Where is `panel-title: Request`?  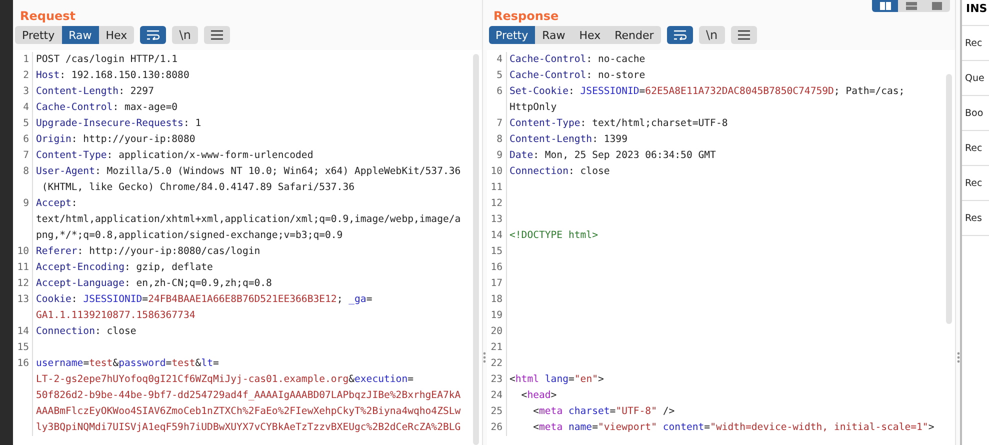
panel-title: Request is located at coordinates (48, 16).